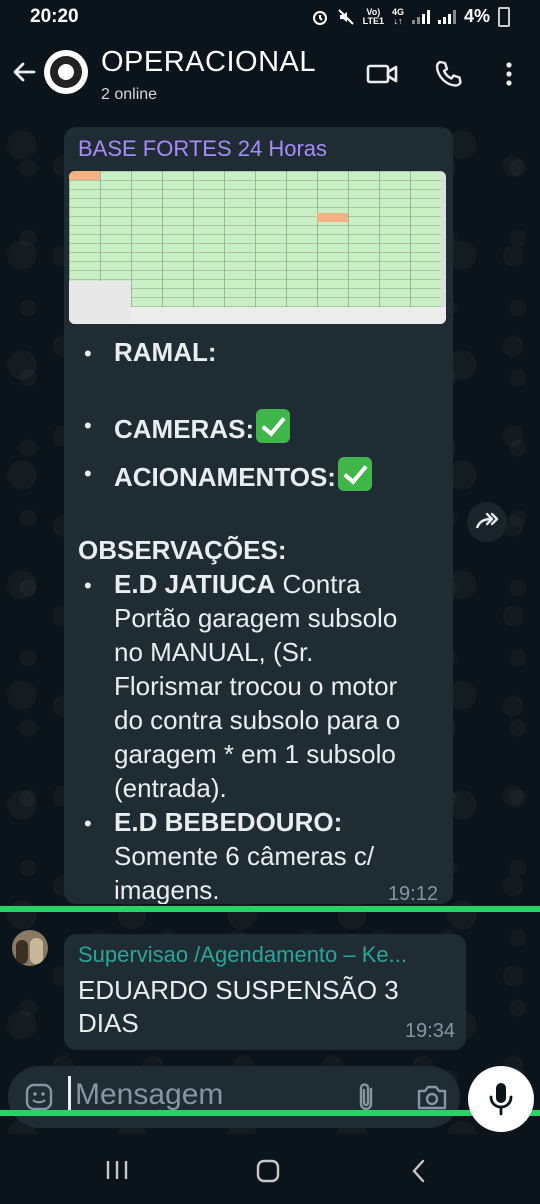 This screenshot has height=1204, width=540. Describe the element at coordinates (446, 16) in the screenshot. I see `signal-2-icon` at that location.